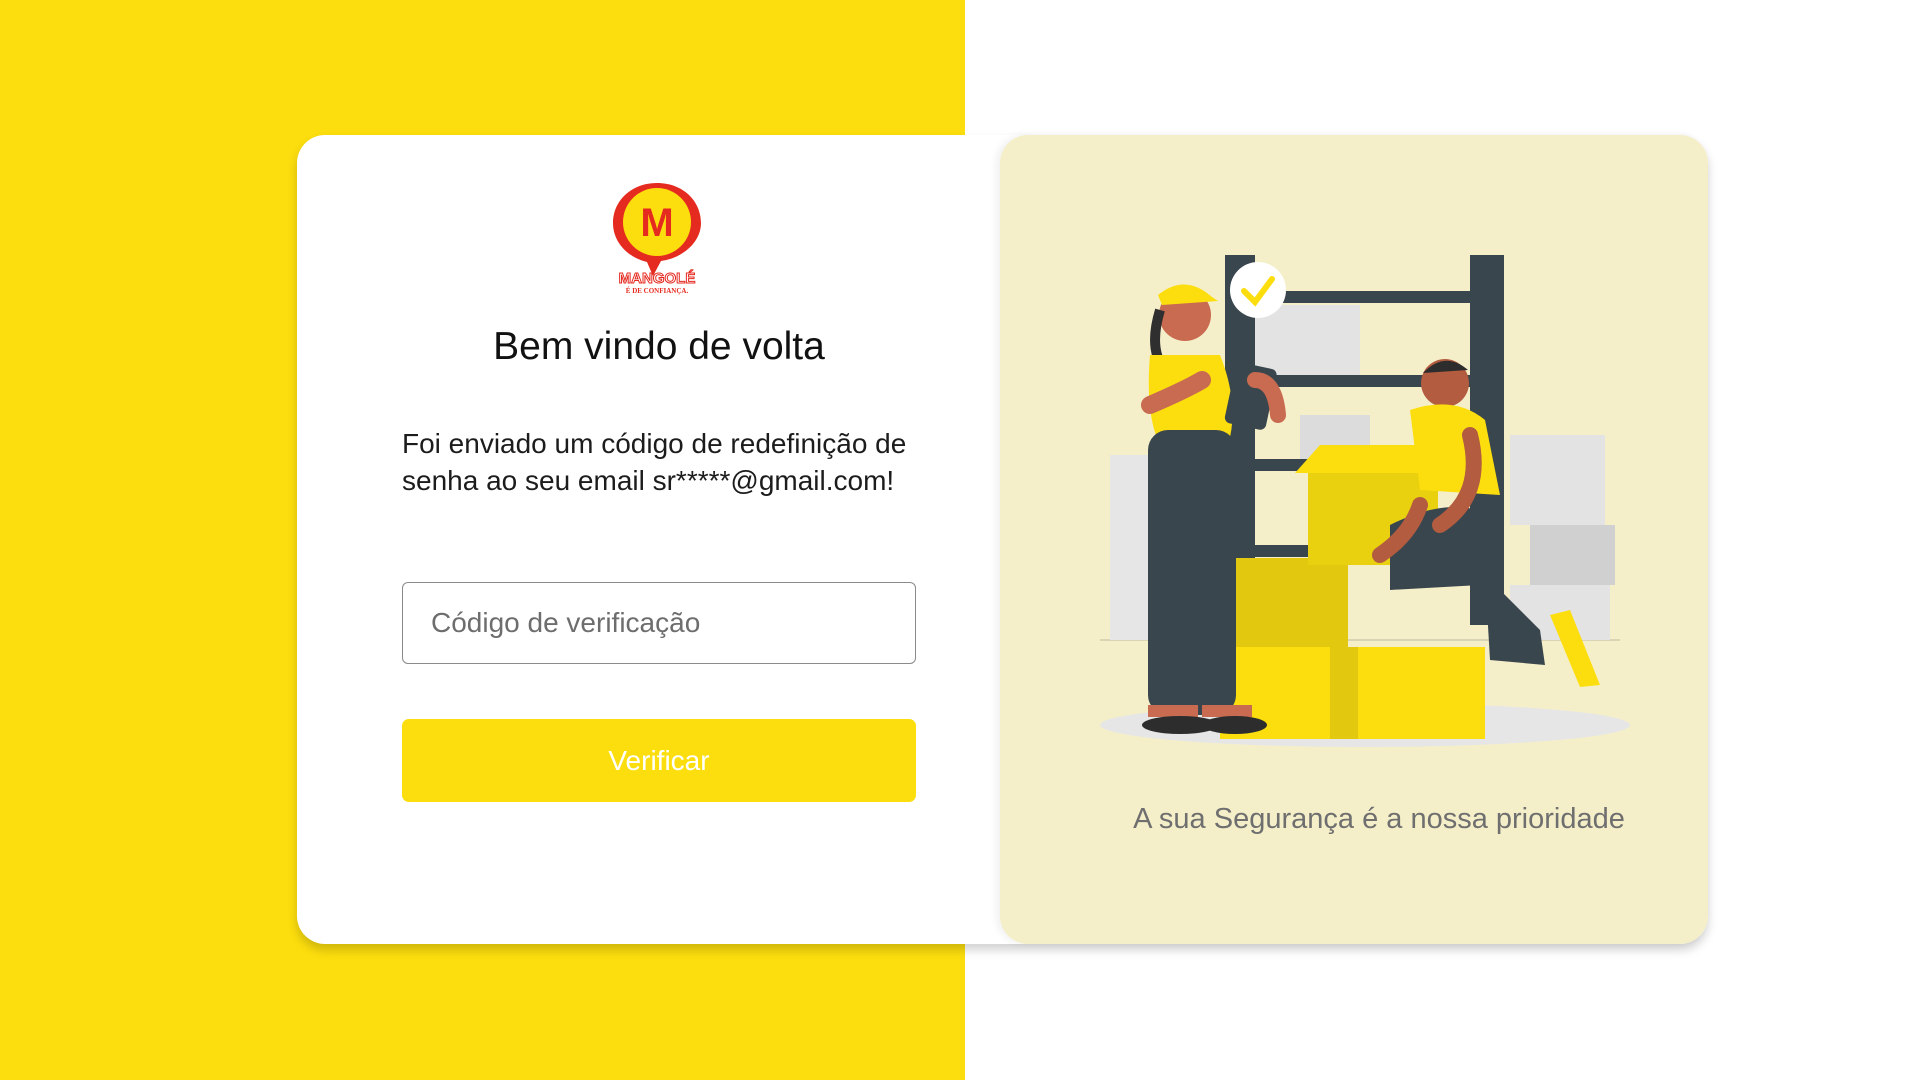  What do you see at coordinates (659, 346) in the screenshot?
I see `page-title: Bem vindo de volta` at bounding box center [659, 346].